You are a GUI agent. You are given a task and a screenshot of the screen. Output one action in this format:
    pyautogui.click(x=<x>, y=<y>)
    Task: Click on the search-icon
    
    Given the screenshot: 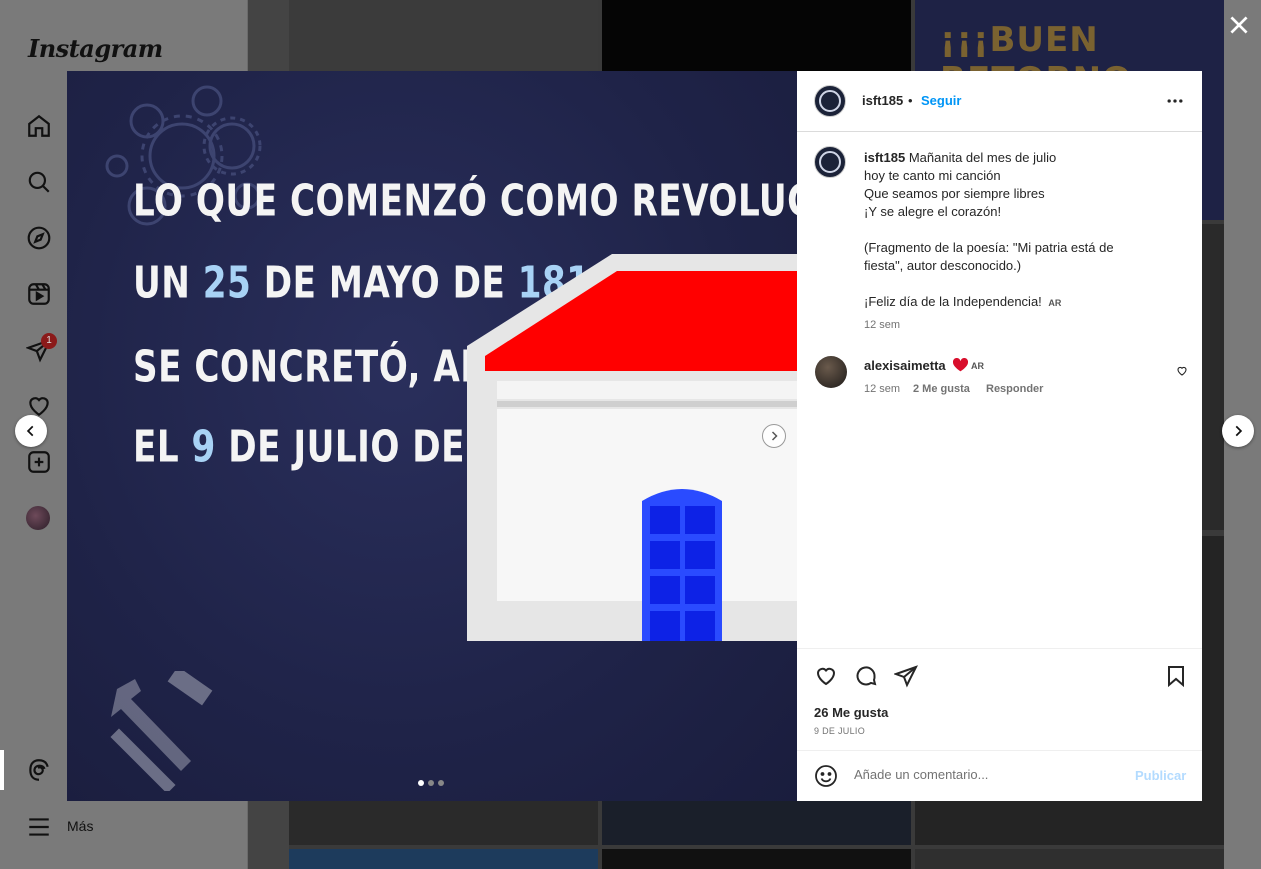 What is the action you would take?
    pyautogui.click(x=39, y=182)
    